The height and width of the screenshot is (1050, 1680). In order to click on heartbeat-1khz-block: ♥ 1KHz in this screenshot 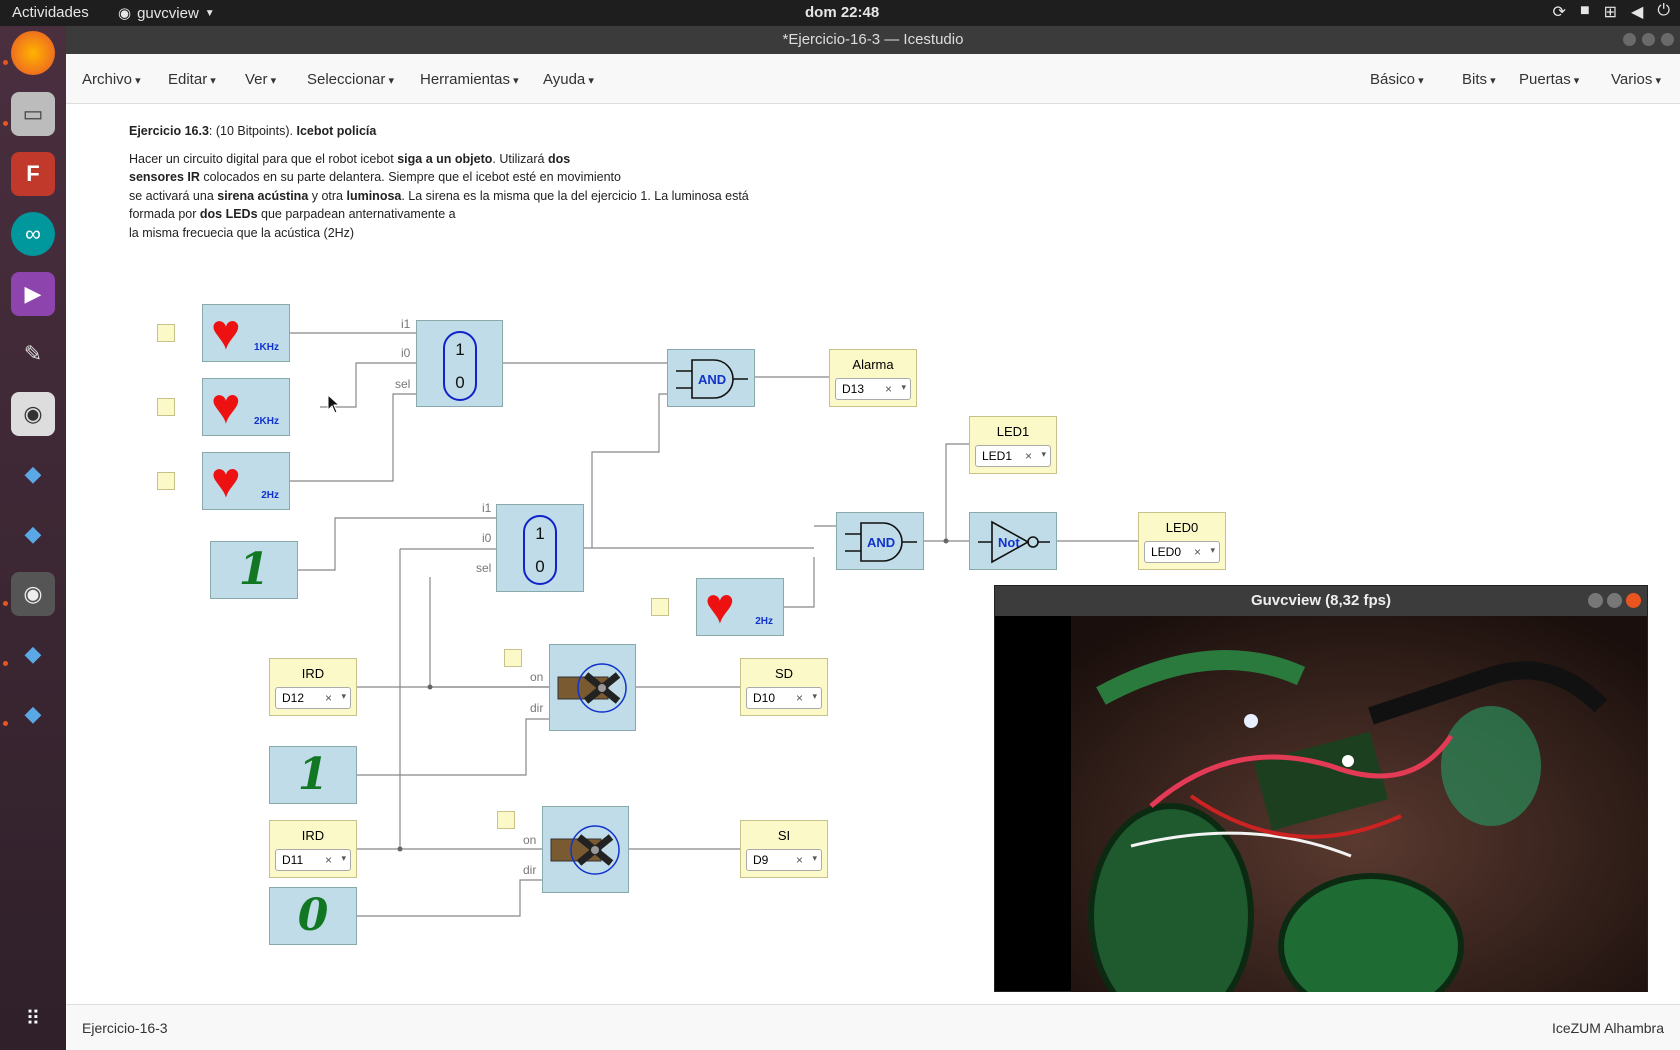, I will do `click(246, 333)`.